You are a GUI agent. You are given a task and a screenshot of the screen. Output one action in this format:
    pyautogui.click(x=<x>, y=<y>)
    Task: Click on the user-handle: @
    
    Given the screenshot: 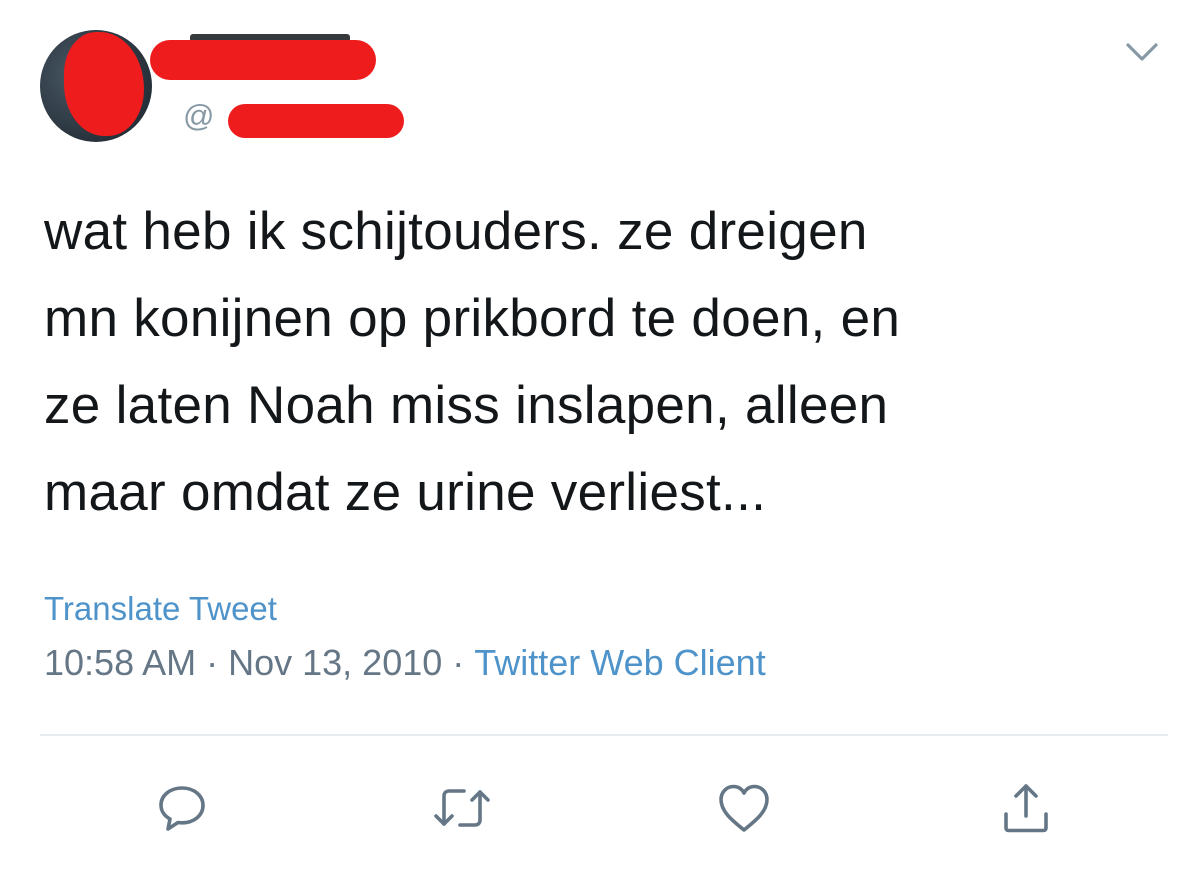 What is the action you would take?
    pyautogui.click(x=199, y=116)
    